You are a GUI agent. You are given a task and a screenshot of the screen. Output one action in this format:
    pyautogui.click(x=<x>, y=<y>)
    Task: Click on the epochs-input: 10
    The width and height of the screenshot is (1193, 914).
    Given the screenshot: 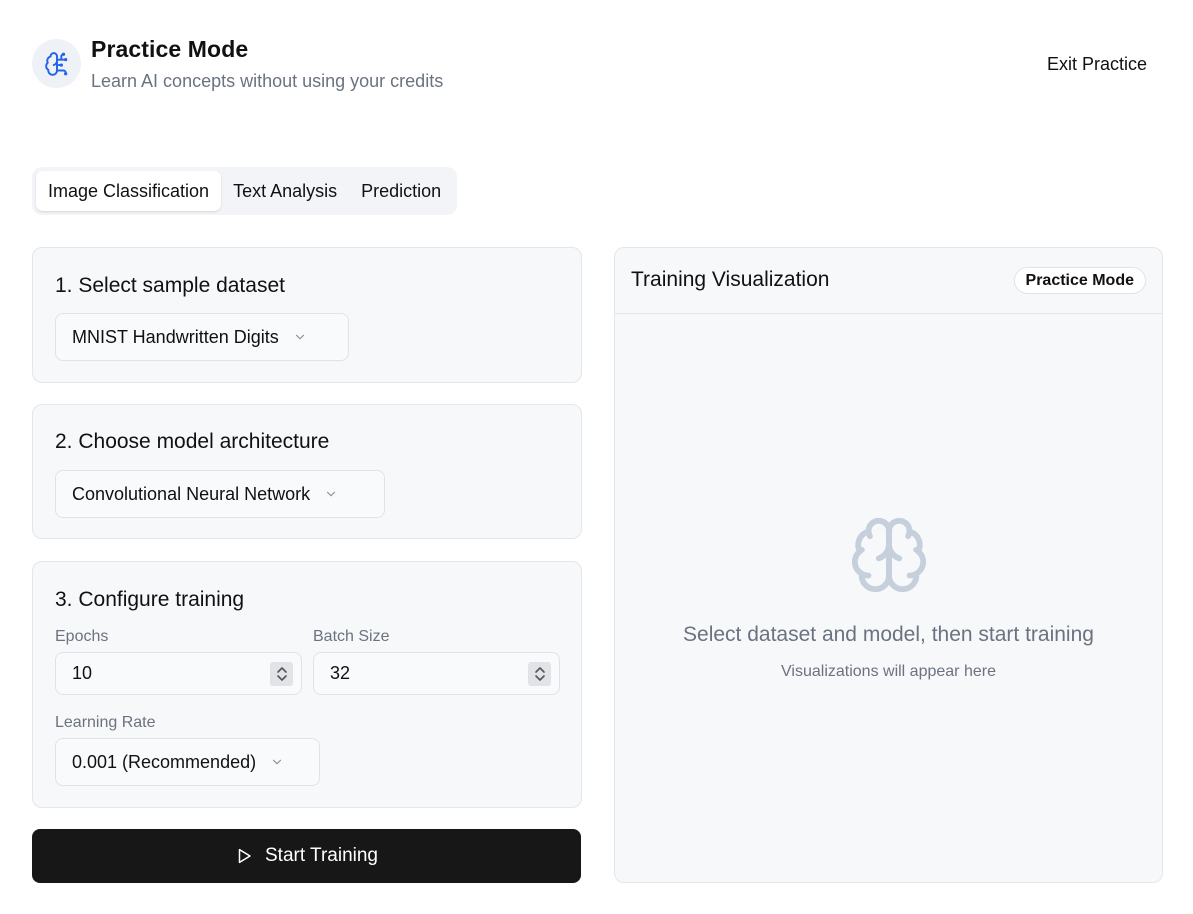 What is the action you would take?
    pyautogui.click(x=178, y=673)
    